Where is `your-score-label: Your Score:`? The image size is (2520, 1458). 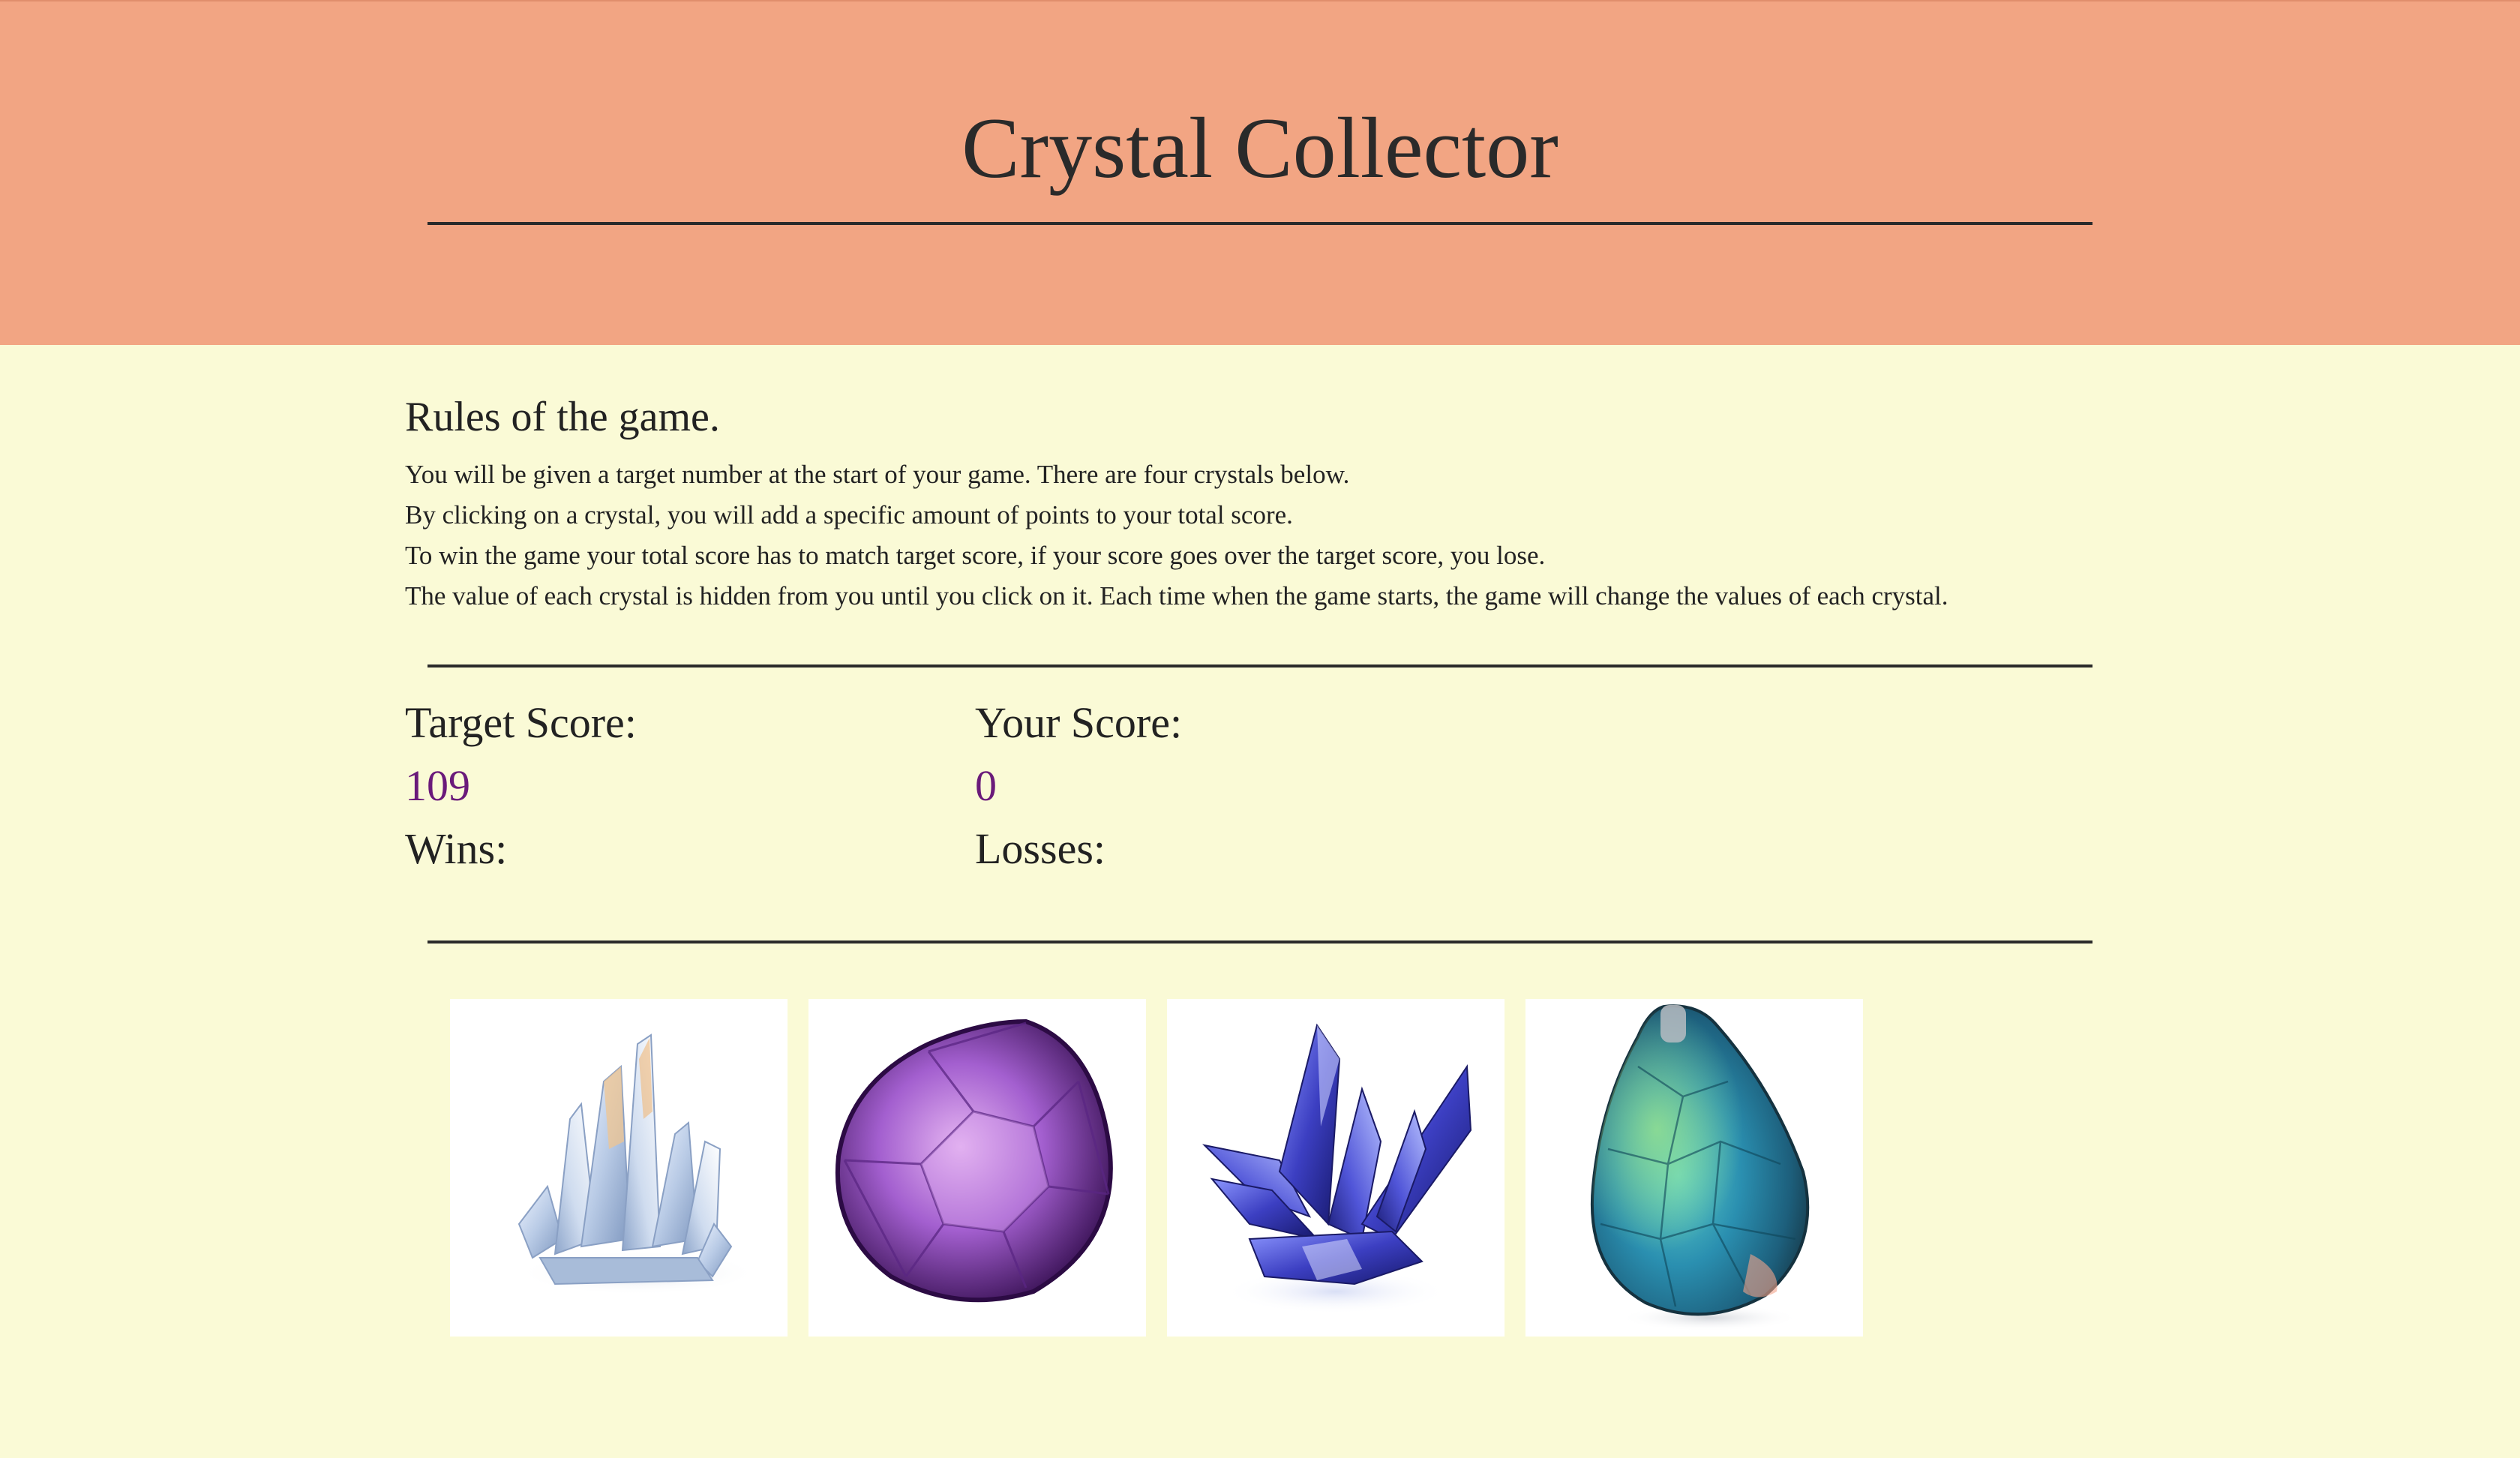
your-score-label: Your Score: is located at coordinates (1079, 722).